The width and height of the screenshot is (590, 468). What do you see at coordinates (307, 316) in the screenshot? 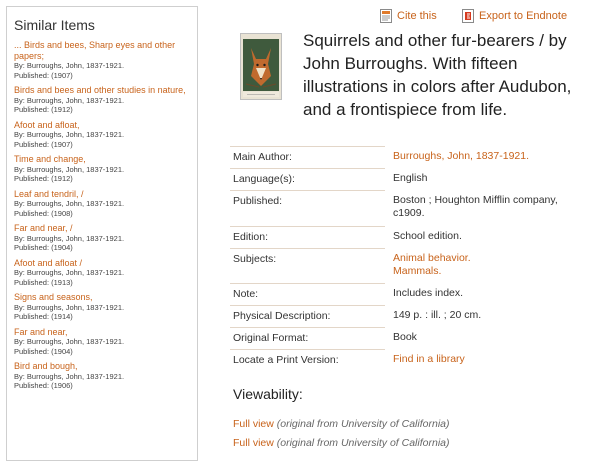
I see `physical-description-label: Physical Description:` at bounding box center [307, 316].